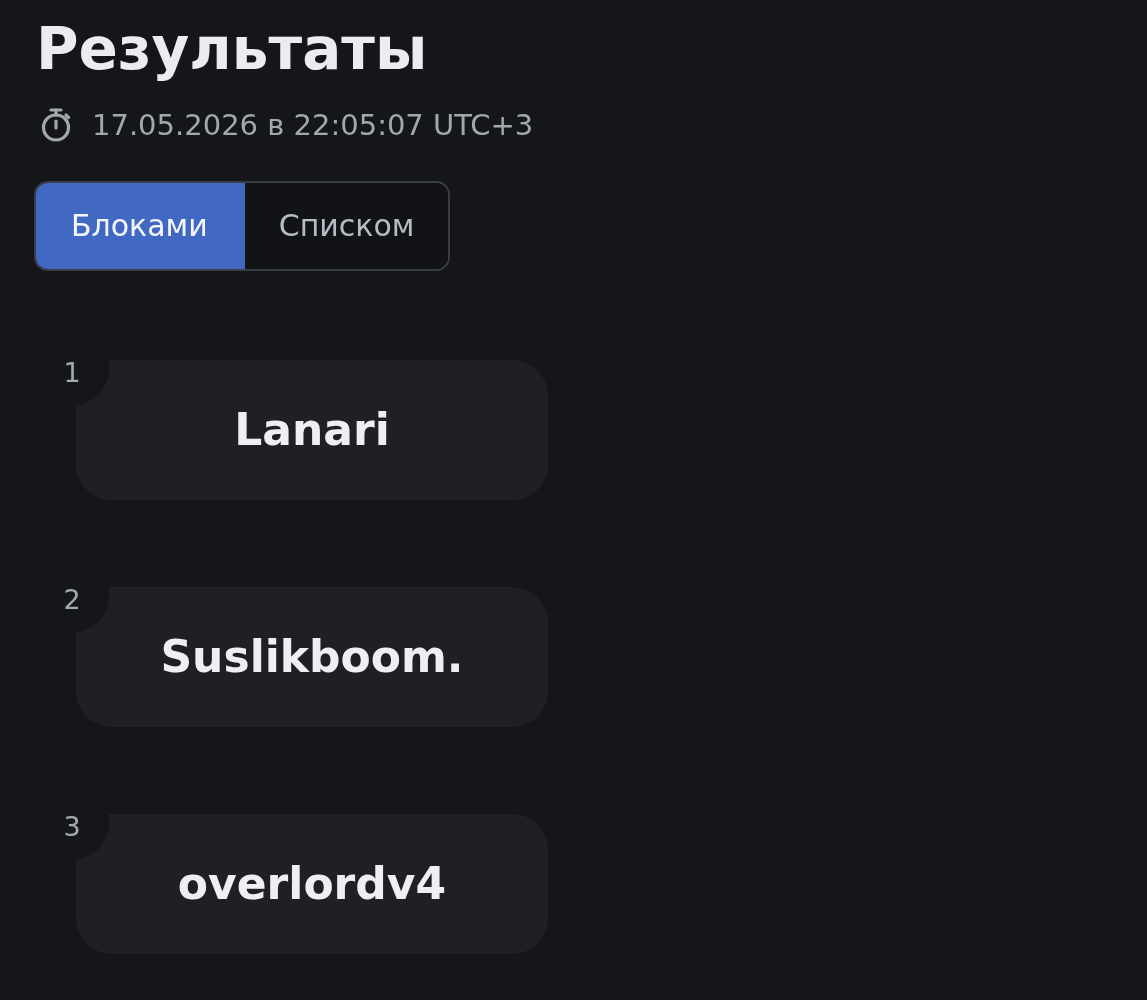 This screenshot has width=1147, height=1000. I want to click on player-name: Suslikboom., so click(312, 657).